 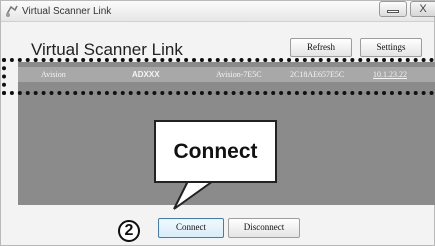 I want to click on settings-button: Settings, so click(x=391, y=47).